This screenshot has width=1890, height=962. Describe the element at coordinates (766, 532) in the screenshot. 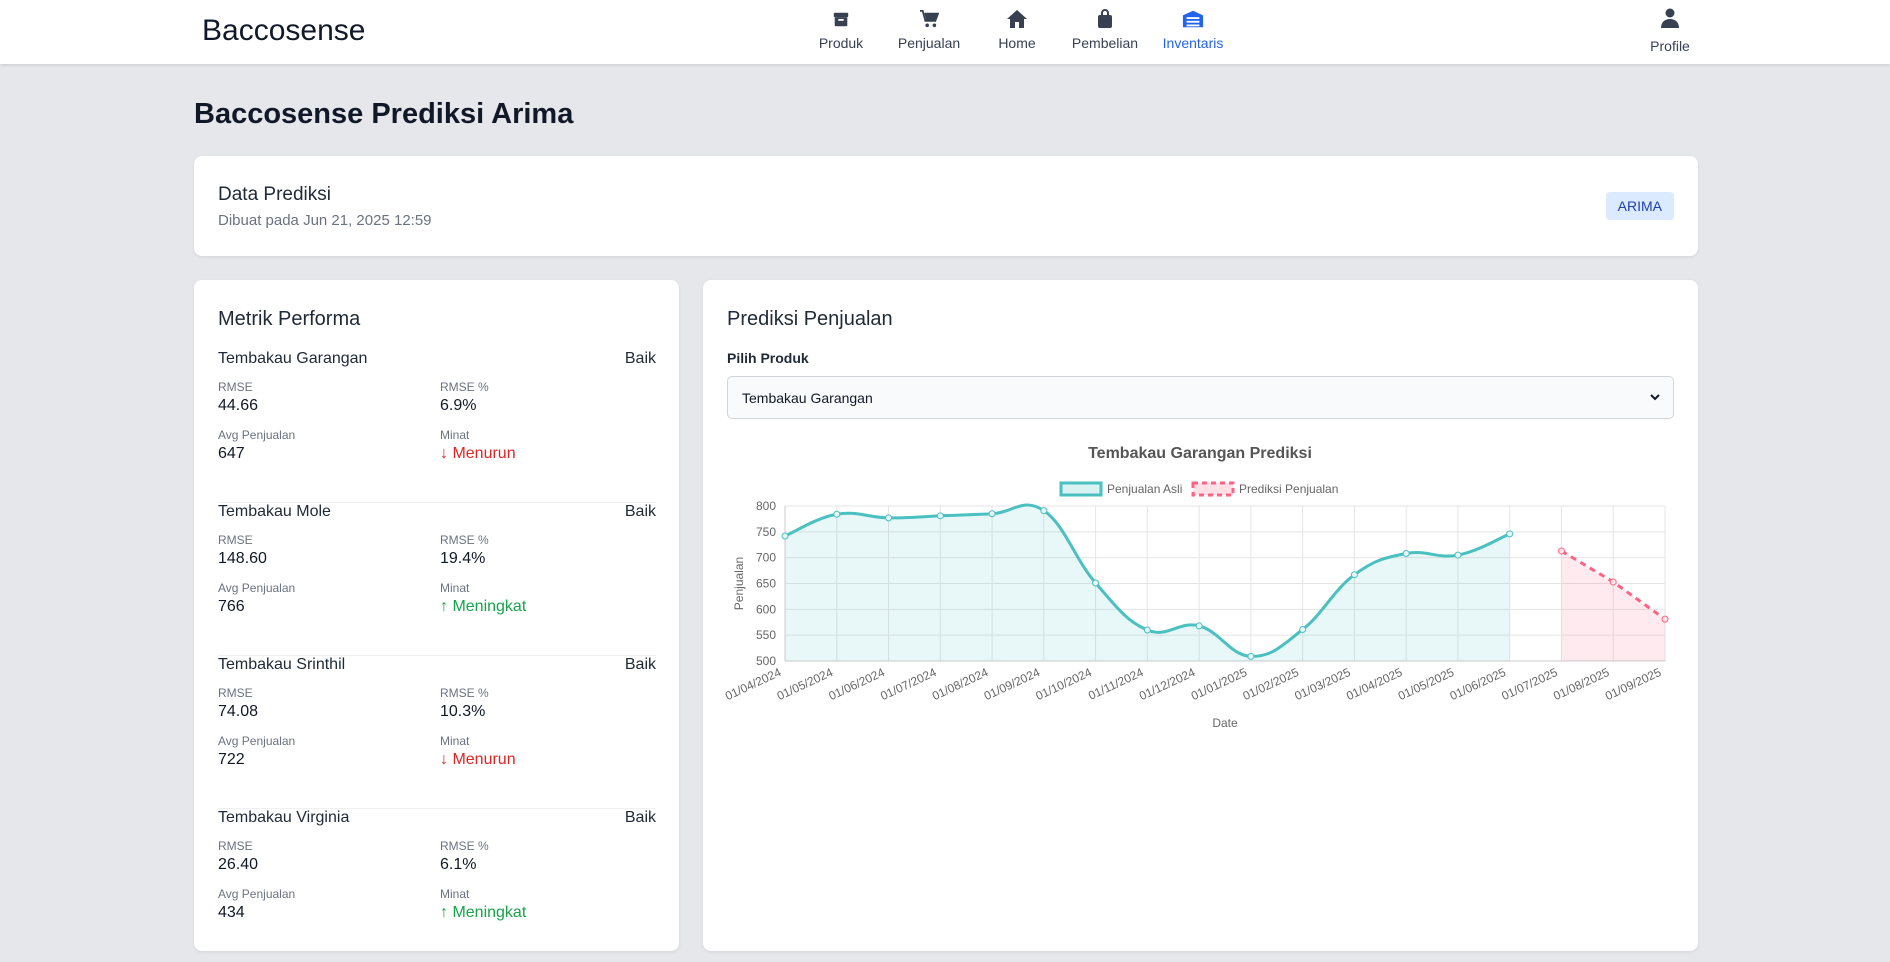

I see `y-tick-label: 750` at that location.